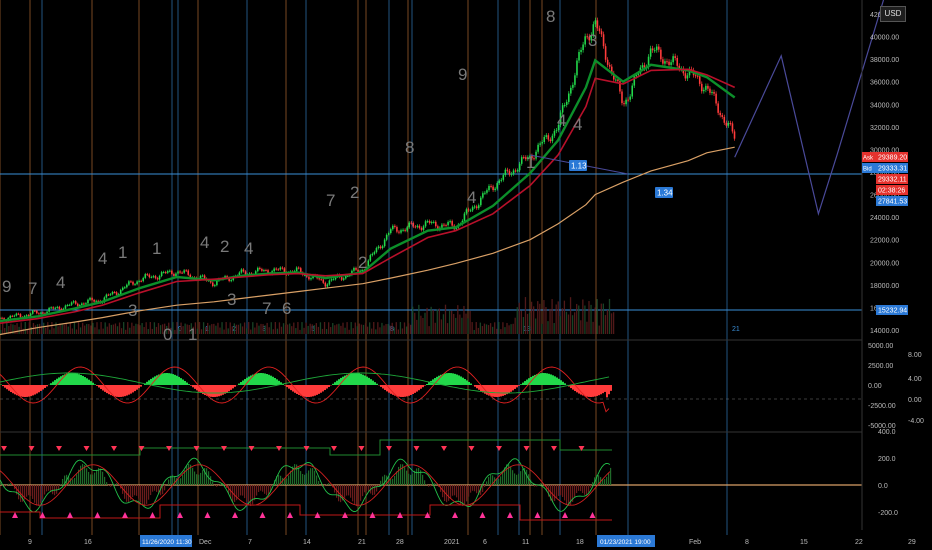 The width and height of the screenshot is (932, 550). Describe the element at coordinates (884, 241) in the screenshot. I see `price-tick: 22000.00` at that location.